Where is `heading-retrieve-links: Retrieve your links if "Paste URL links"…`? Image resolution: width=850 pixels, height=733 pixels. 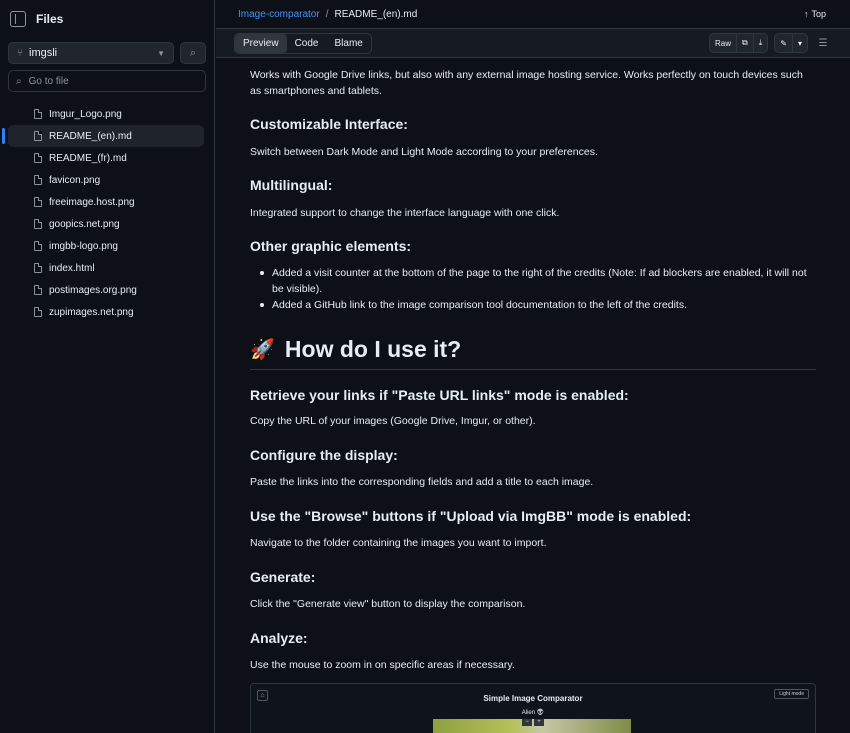 heading-retrieve-links: Retrieve your links if "Paste URL links"… is located at coordinates (439, 395).